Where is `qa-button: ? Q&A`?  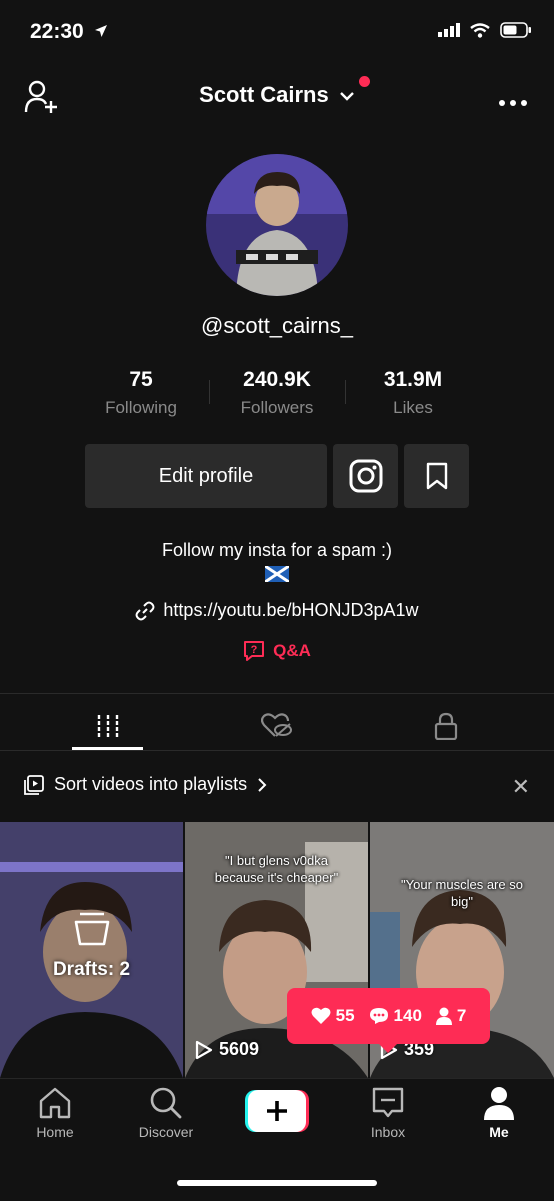
qa-button: ? Q&A is located at coordinates (277, 651).